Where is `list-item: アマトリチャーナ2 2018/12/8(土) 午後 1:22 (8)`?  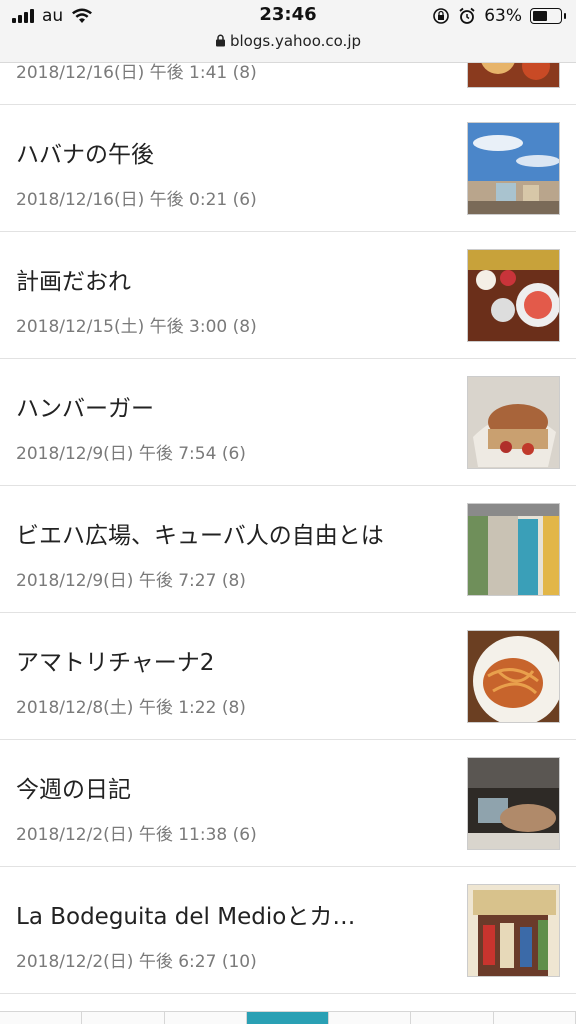 list-item: アマトリチャーナ2 2018/12/8(土) 午後 1:22 (8) is located at coordinates (288, 676).